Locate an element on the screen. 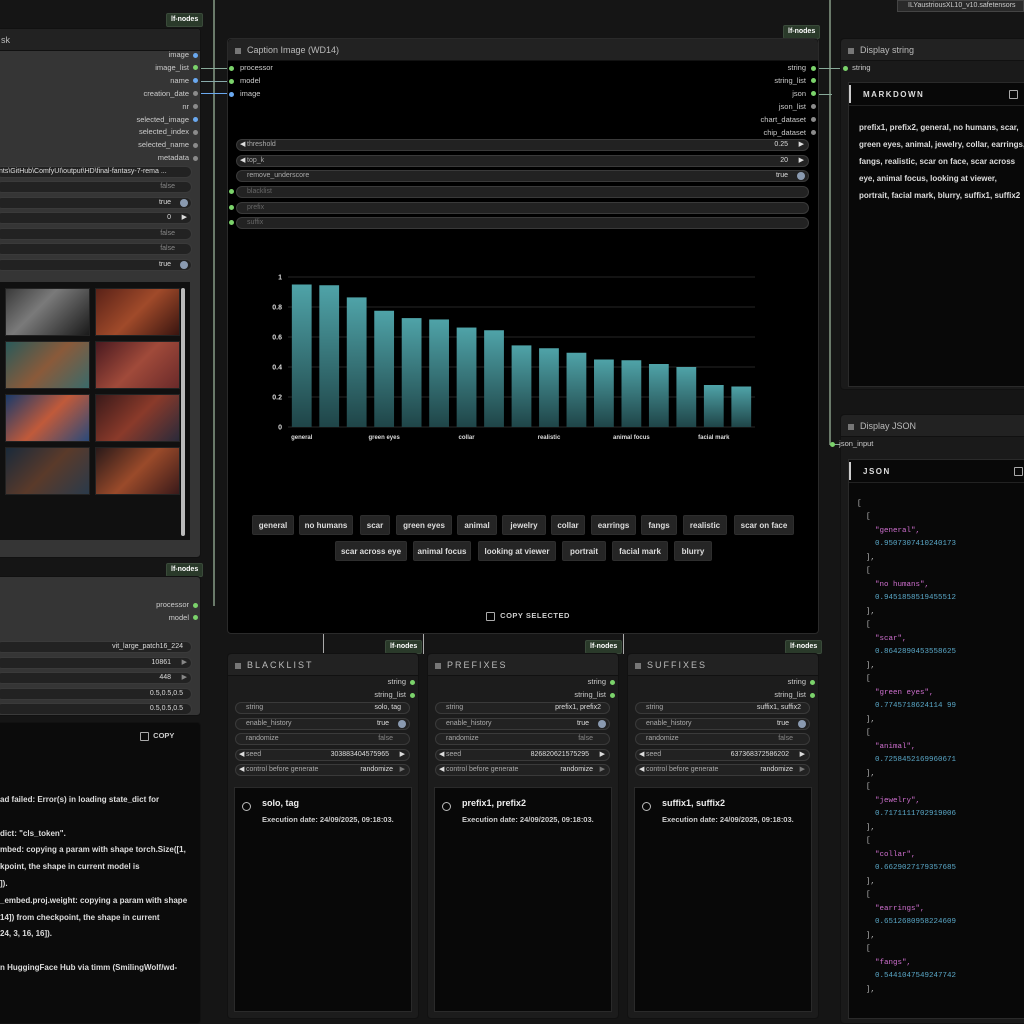  log-node is located at coordinates (100, 873).